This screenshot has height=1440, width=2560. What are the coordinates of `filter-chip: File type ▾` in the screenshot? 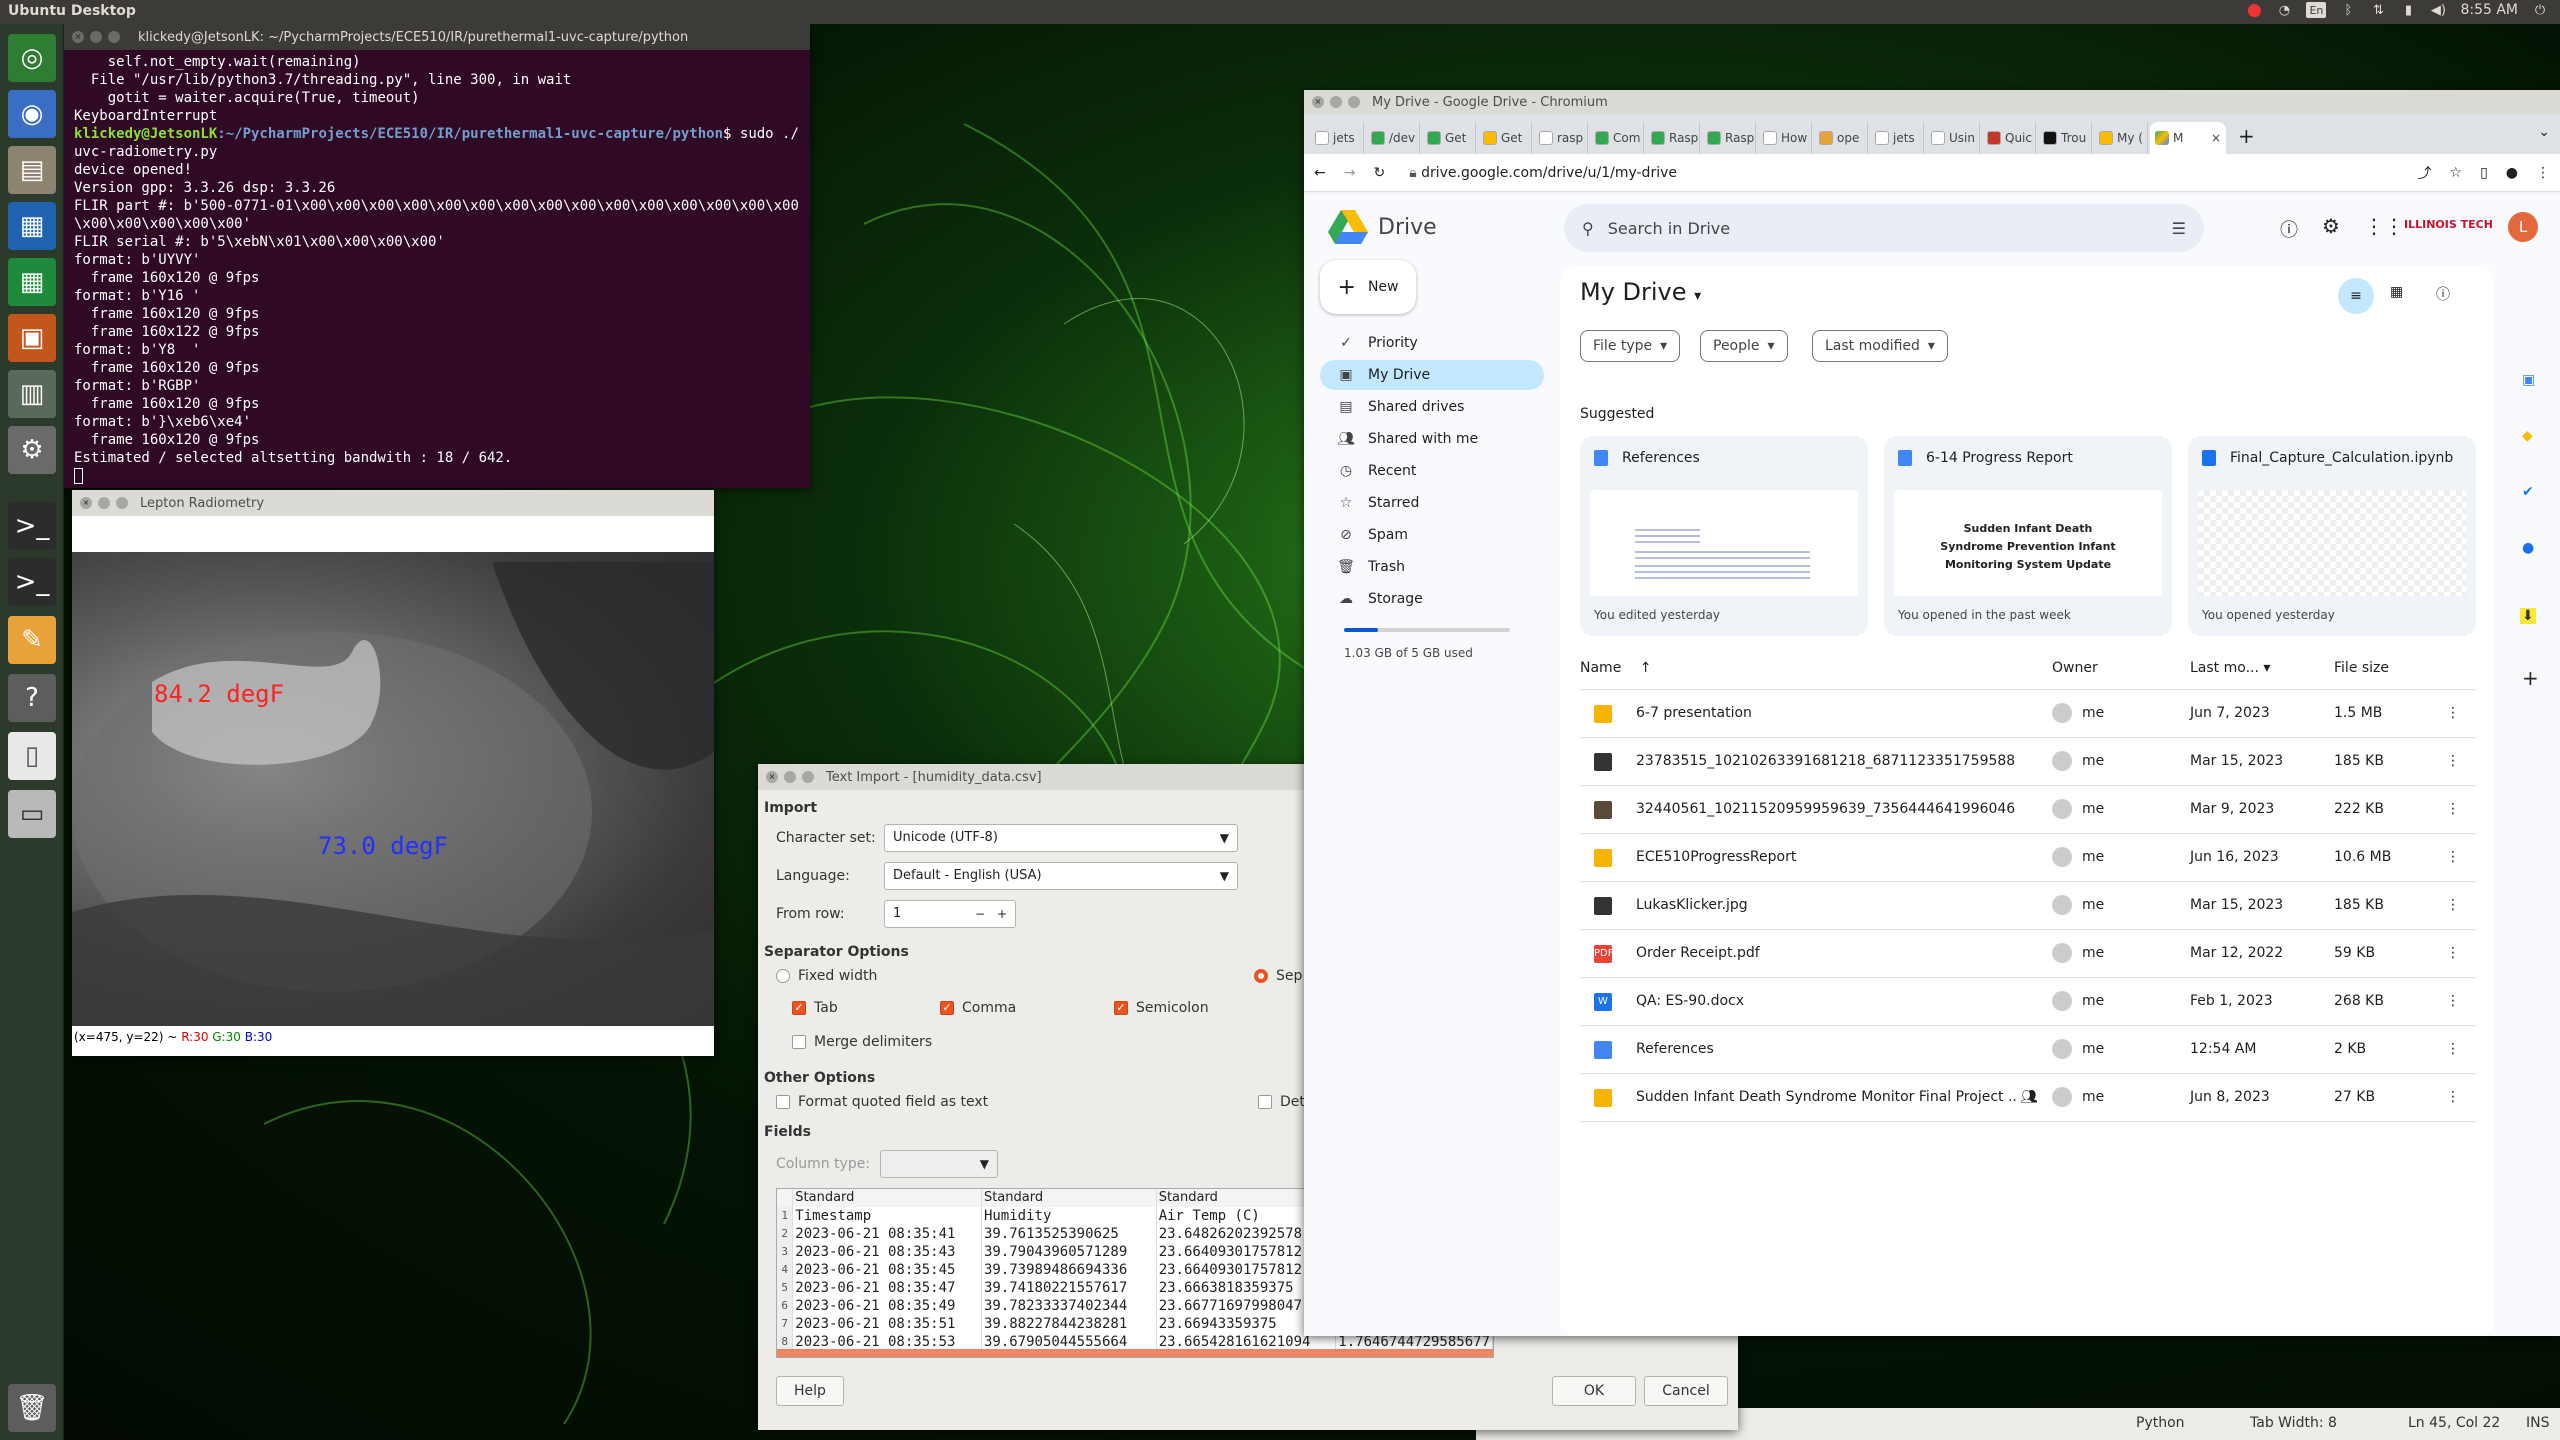 It's located at (1630, 346).